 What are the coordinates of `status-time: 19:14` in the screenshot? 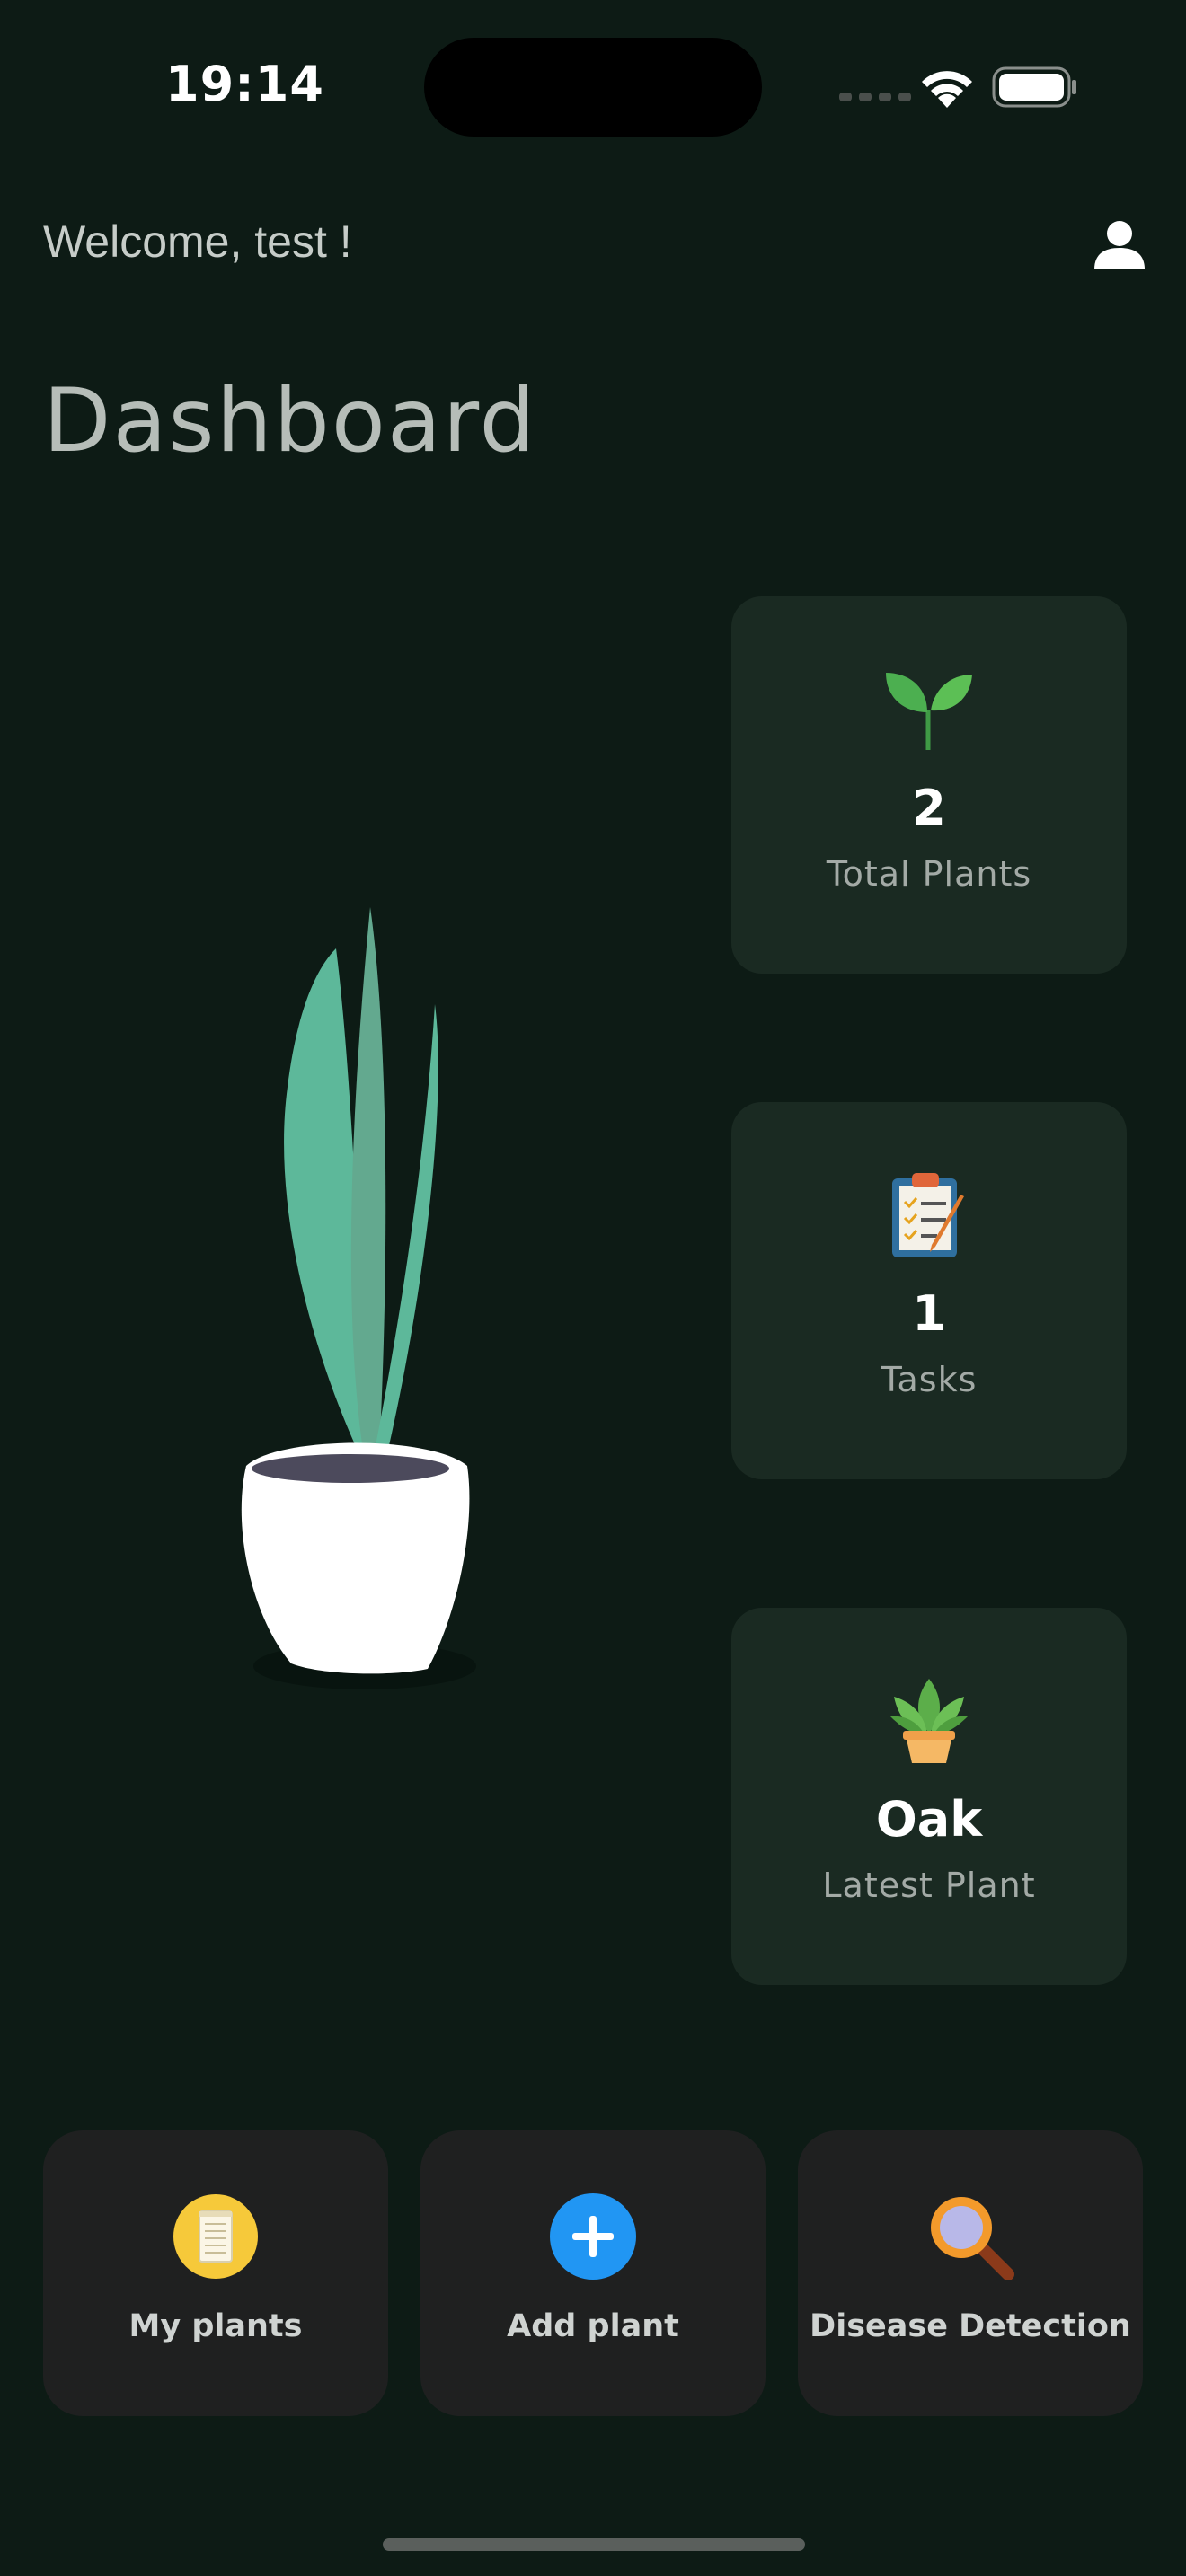 It's located at (244, 84).